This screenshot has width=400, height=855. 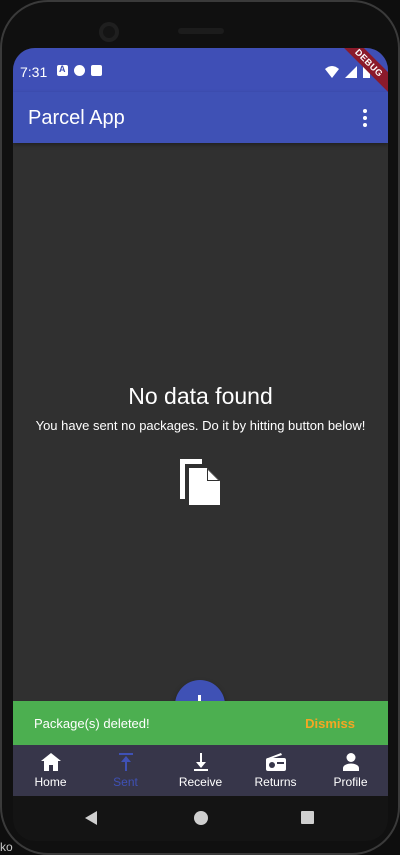 I want to click on app-bar: Parcel App, so click(x=200, y=117).